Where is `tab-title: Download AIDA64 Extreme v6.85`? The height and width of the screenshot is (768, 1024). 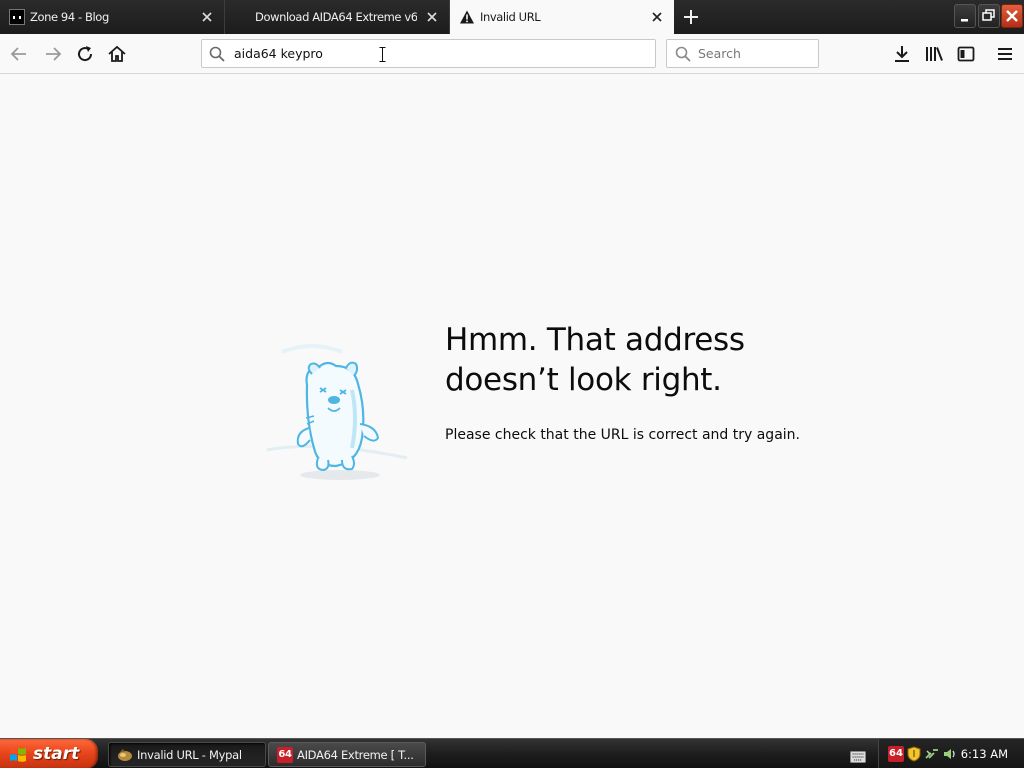
tab-title: Download AIDA64 Extreme v6.85 is located at coordinates (336, 17).